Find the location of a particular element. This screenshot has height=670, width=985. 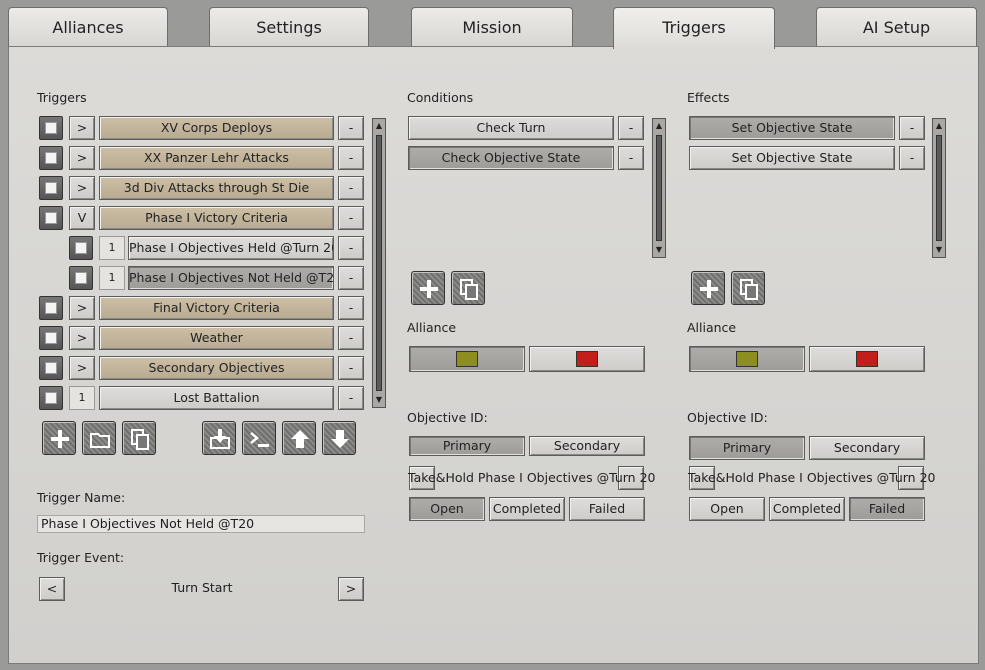

conditions-scrollbar: ▲ ▼ is located at coordinates (659, 188).